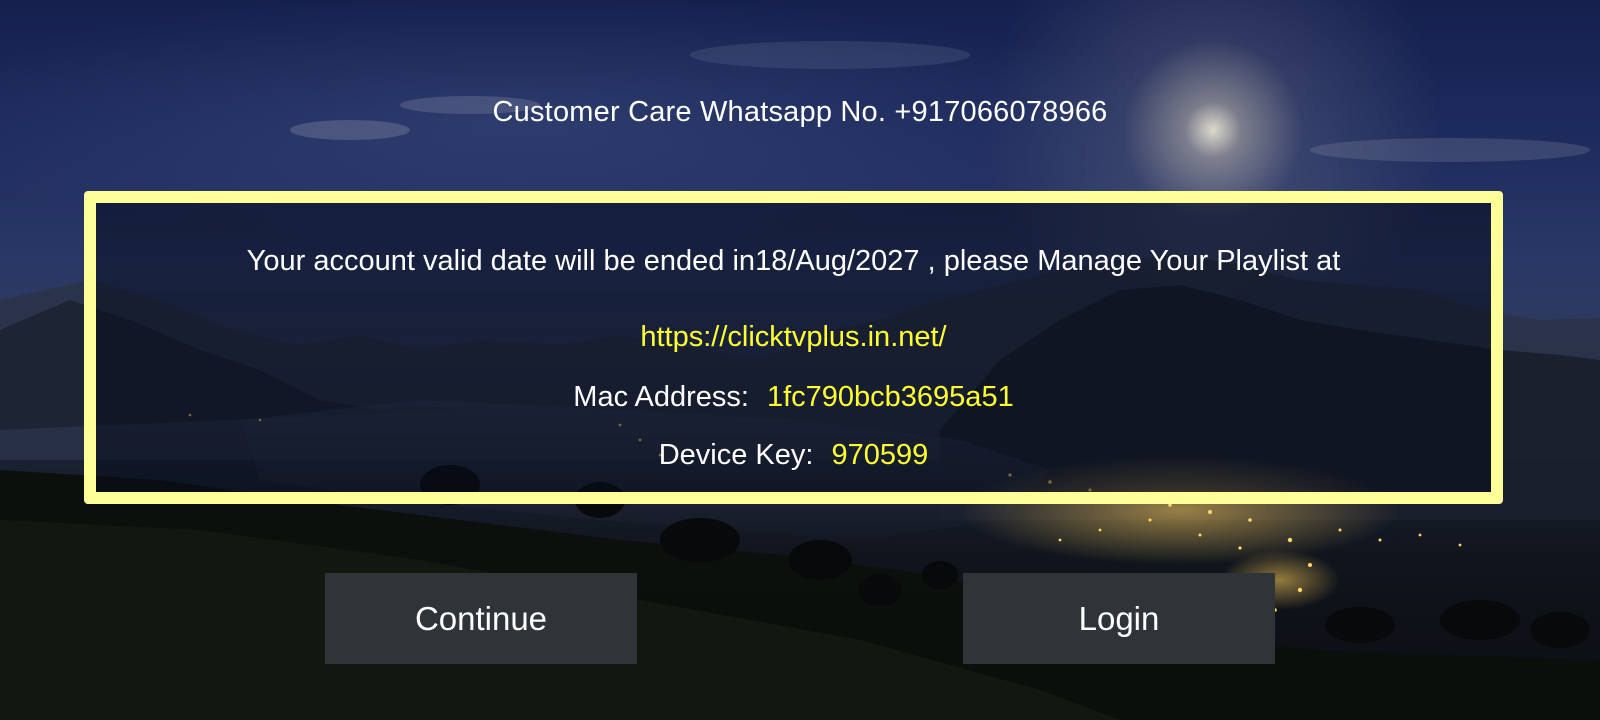  What do you see at coordinates (880, 455) in the screenshot?
I see `device-key-value: 970599` at bounding box center [880, 455].